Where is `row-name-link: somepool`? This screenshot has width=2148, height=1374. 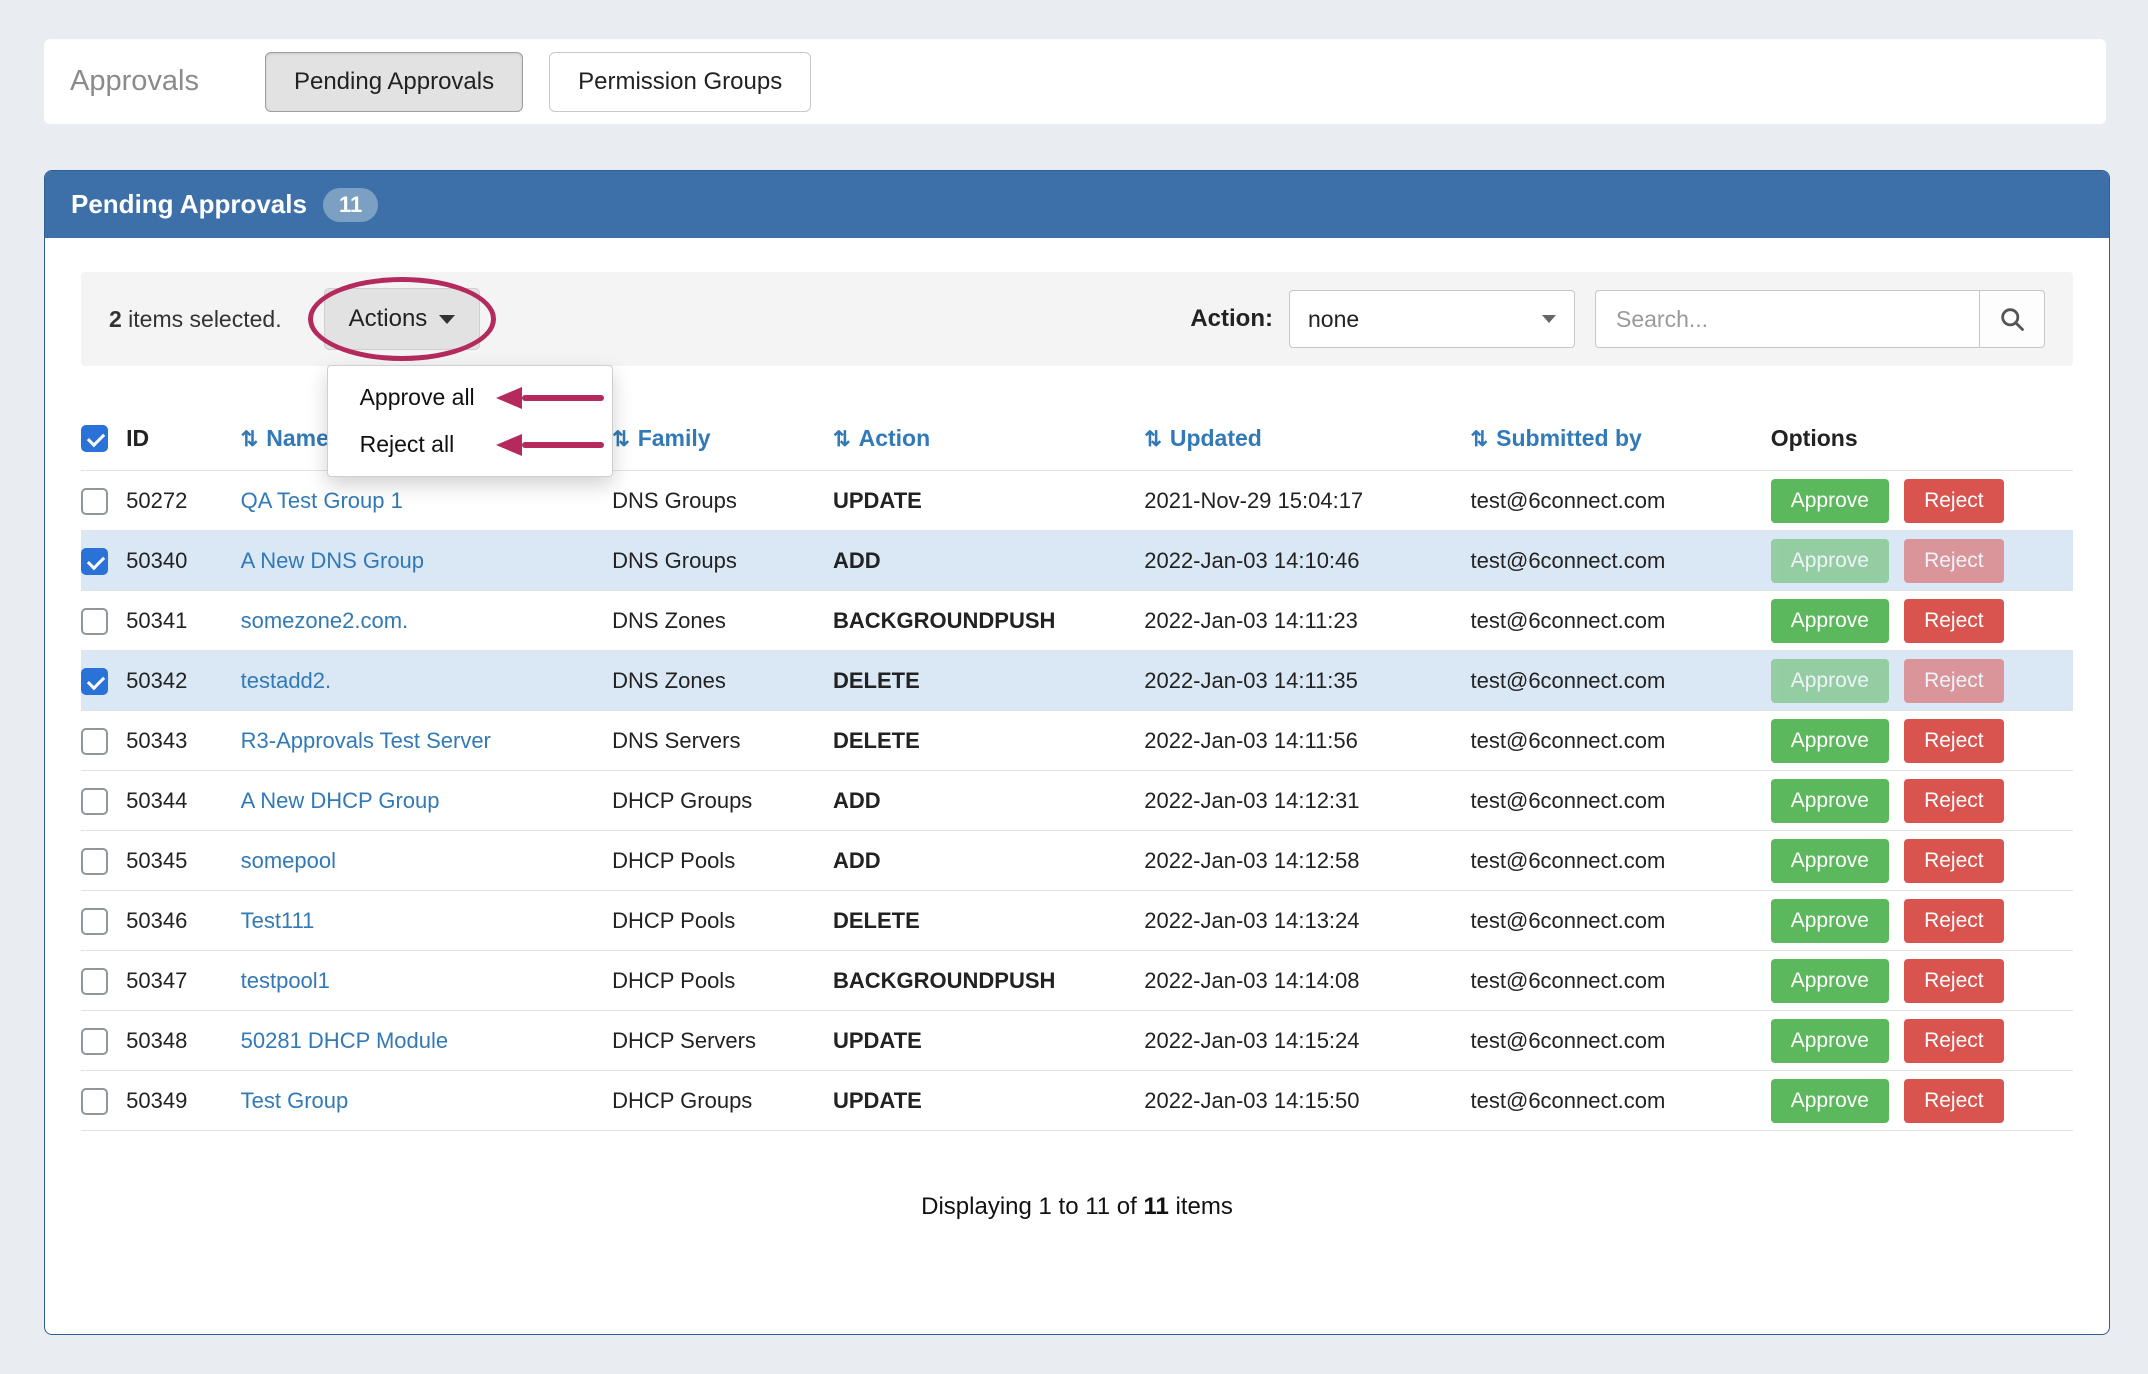
row-name-link: somepool is located at coordinates (288, 860).